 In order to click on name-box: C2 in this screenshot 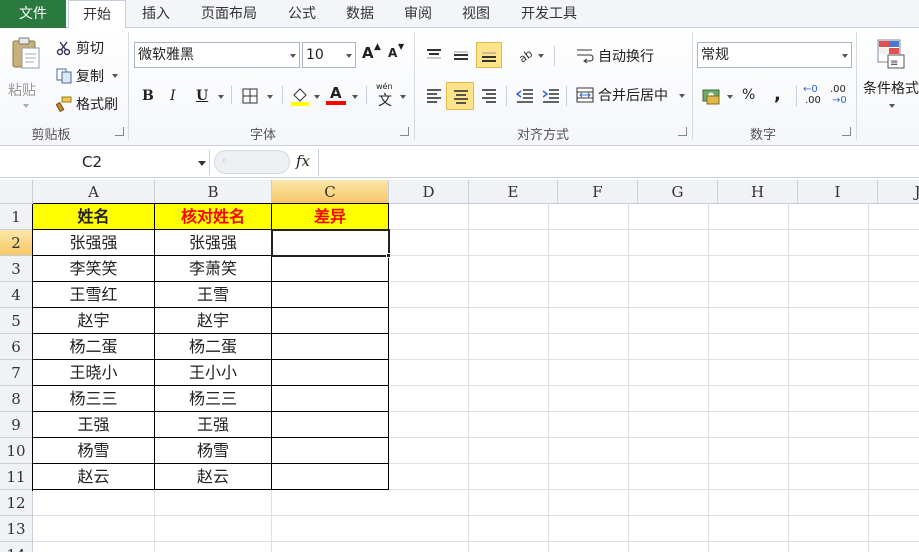, I will do `click(105, 162)`.